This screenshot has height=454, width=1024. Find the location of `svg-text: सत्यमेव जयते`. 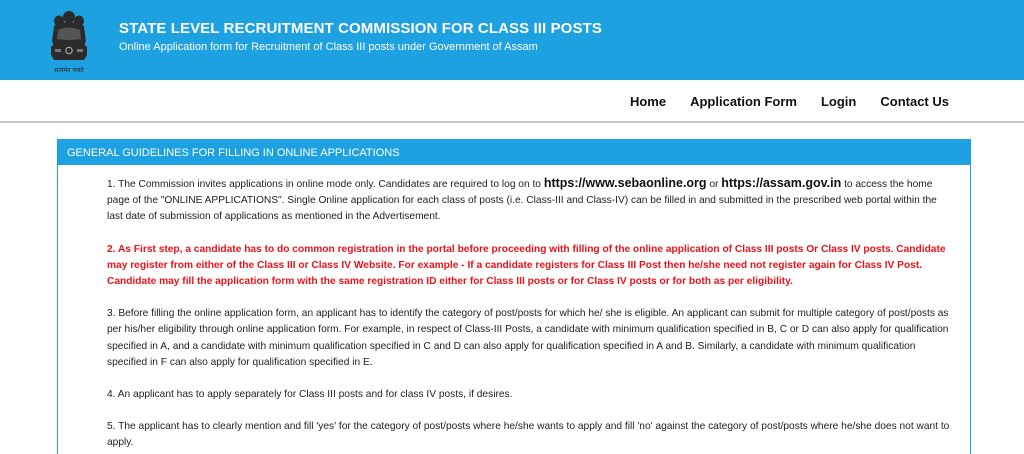

svg-text: सत्यमेव जयते is located at coordinates (69, 70).